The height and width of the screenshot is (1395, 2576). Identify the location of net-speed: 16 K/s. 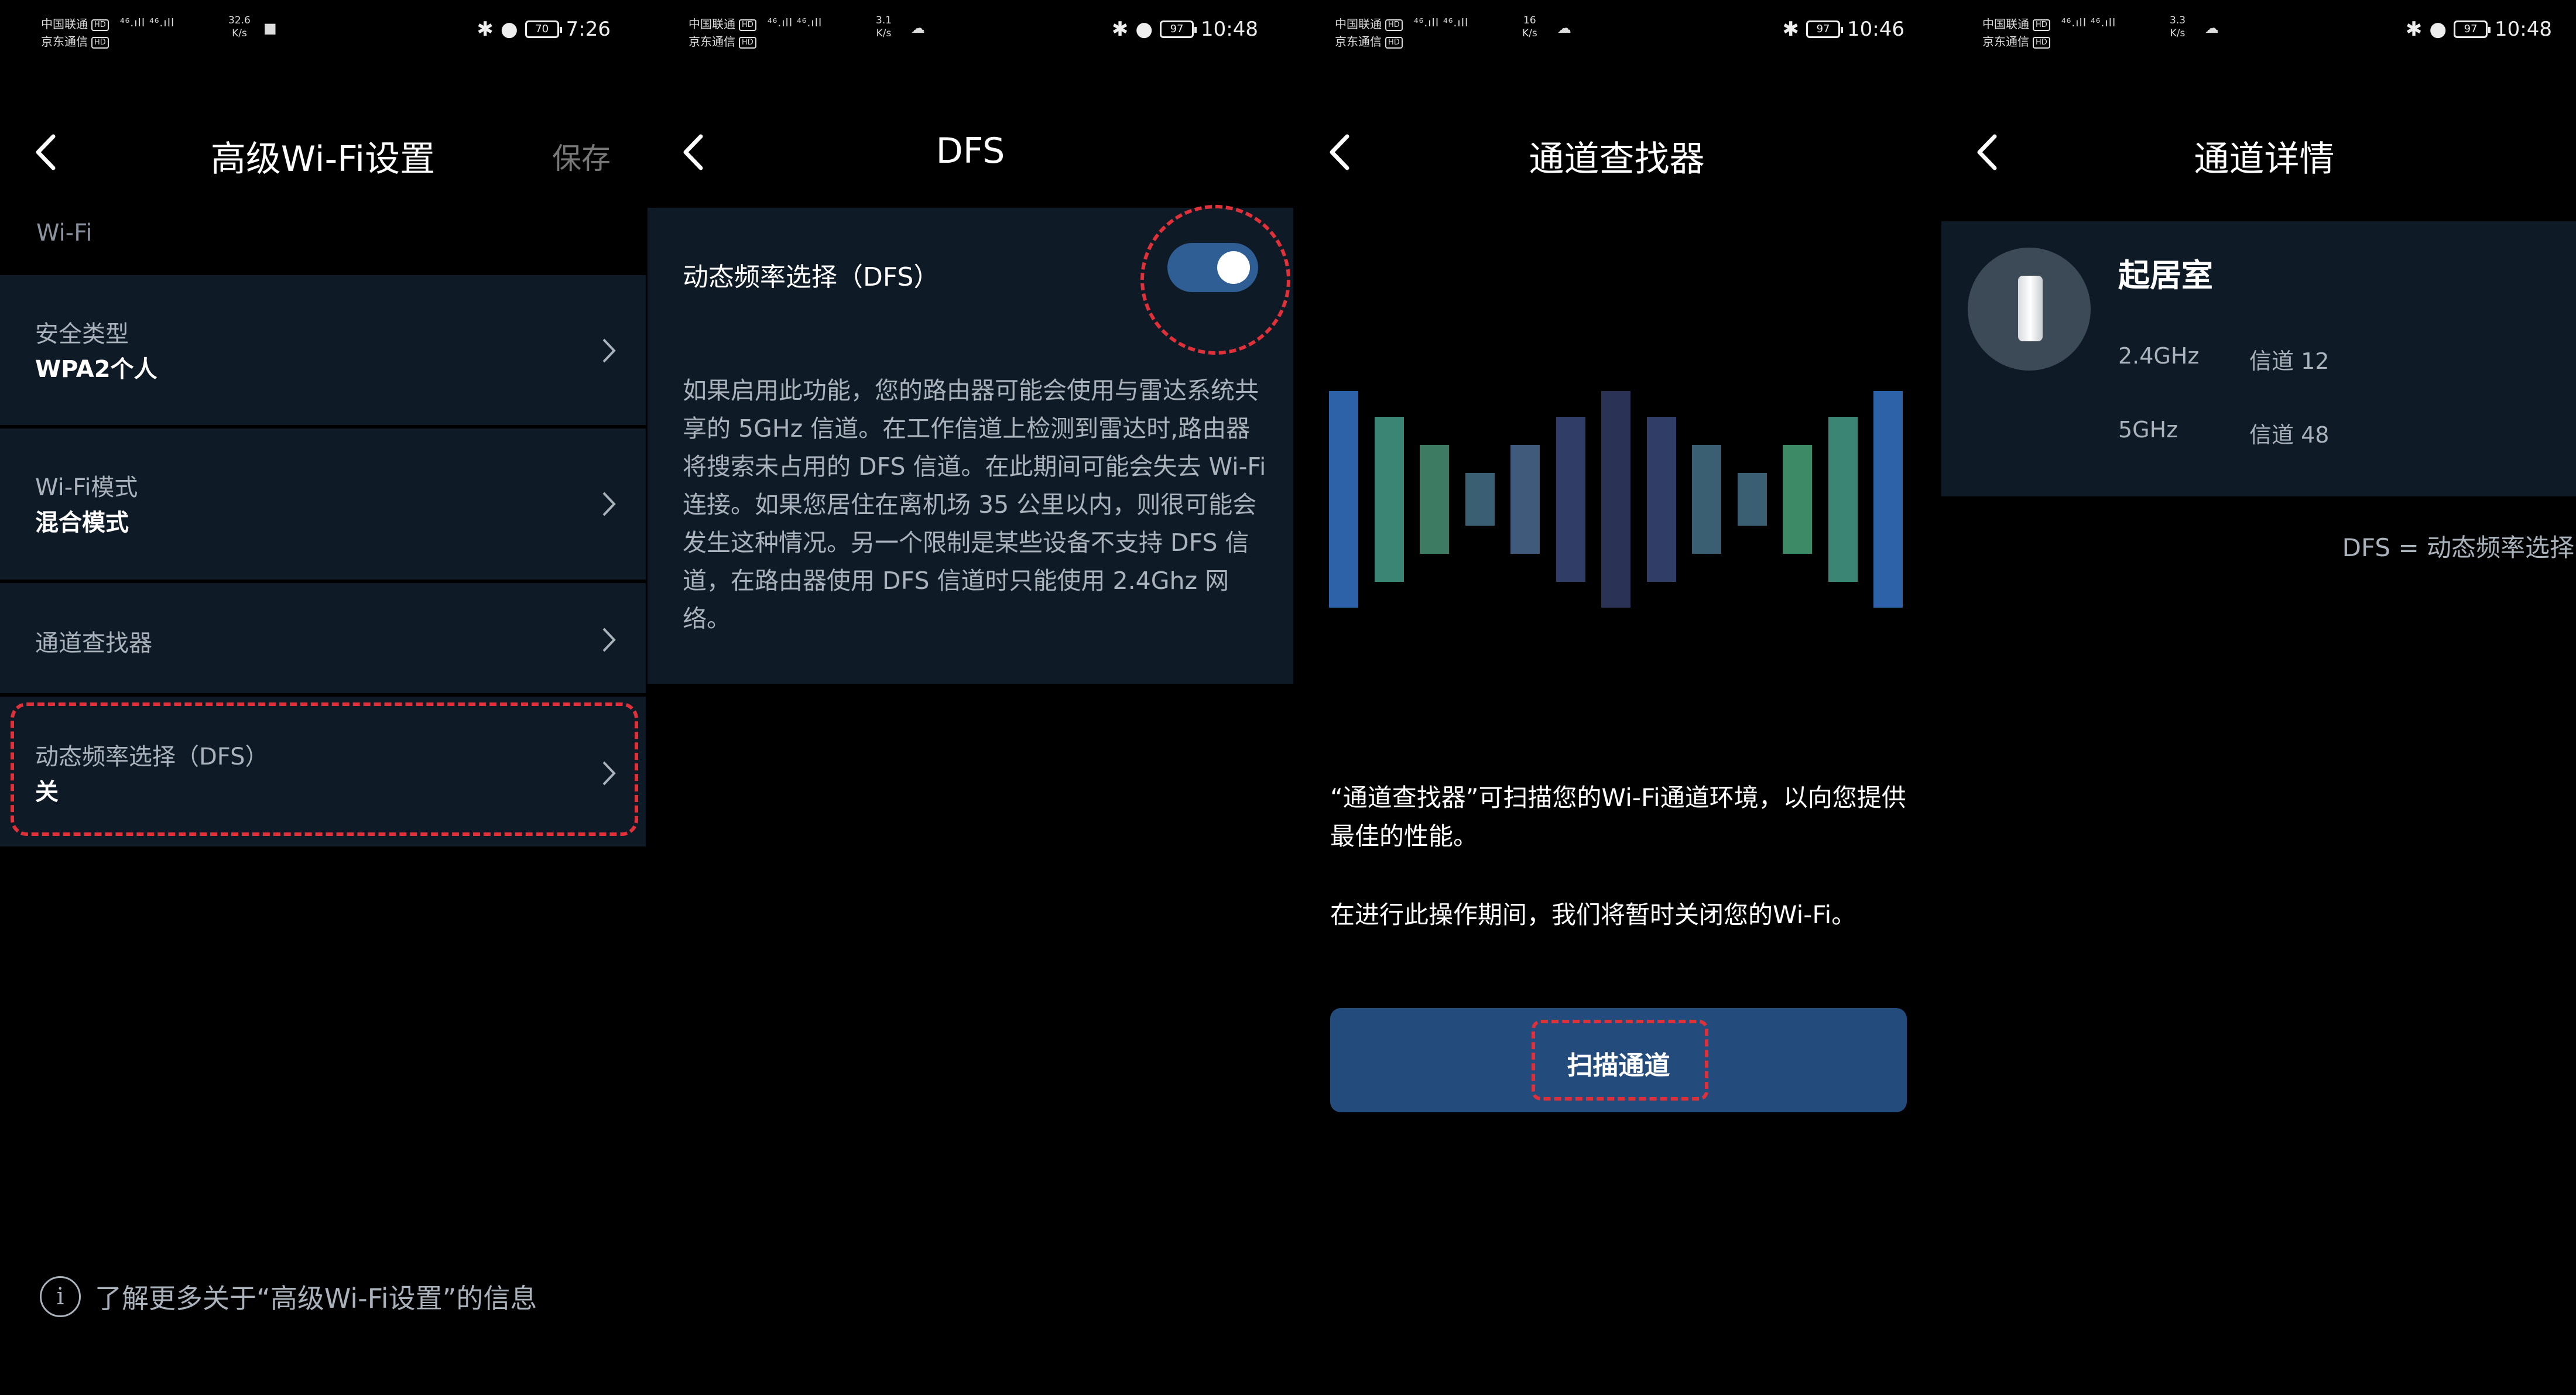
(1529, 27).